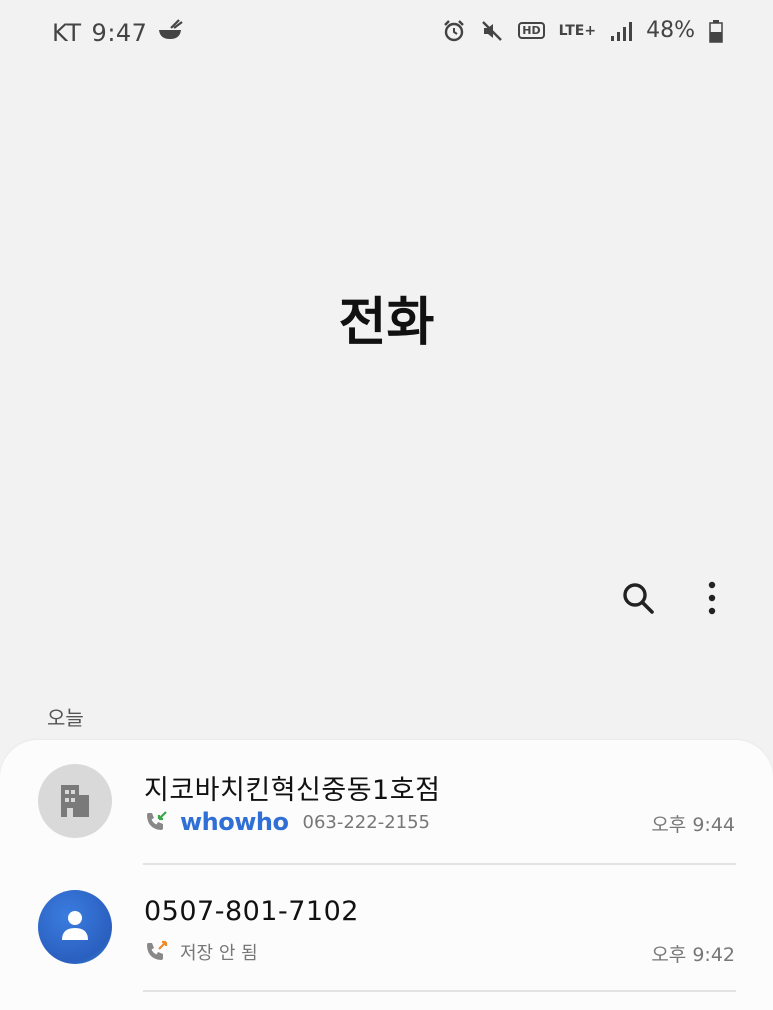 The image size is (773, 1010). I want to click on contact-avatar, so click(75, 927).